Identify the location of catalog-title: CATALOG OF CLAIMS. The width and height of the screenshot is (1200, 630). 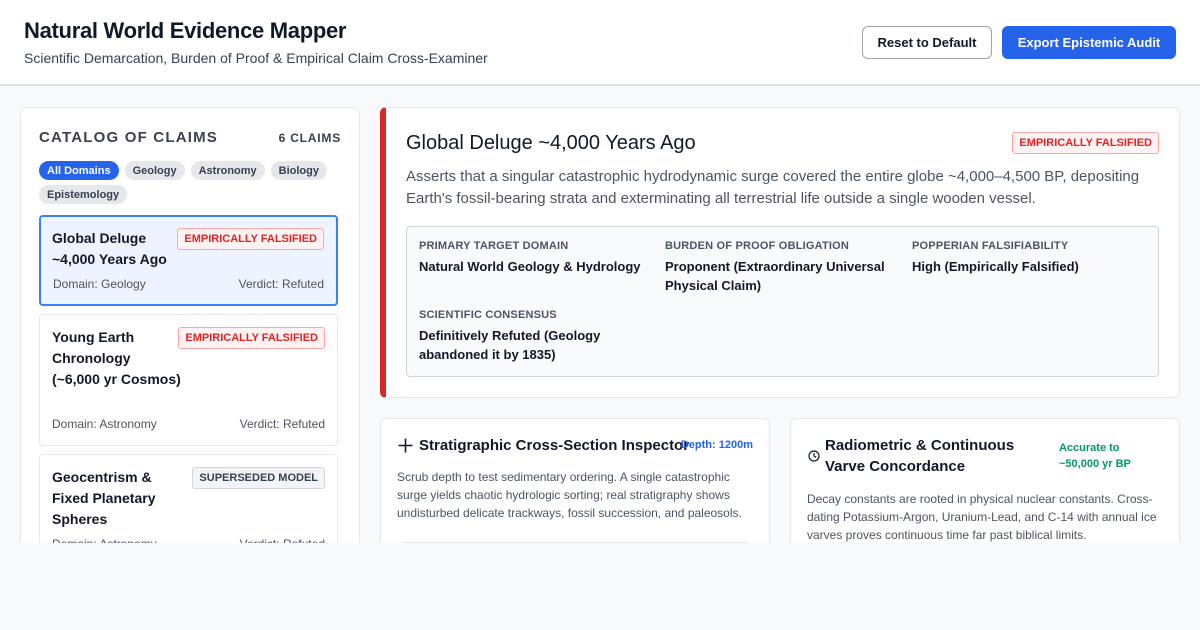
(128, 137).